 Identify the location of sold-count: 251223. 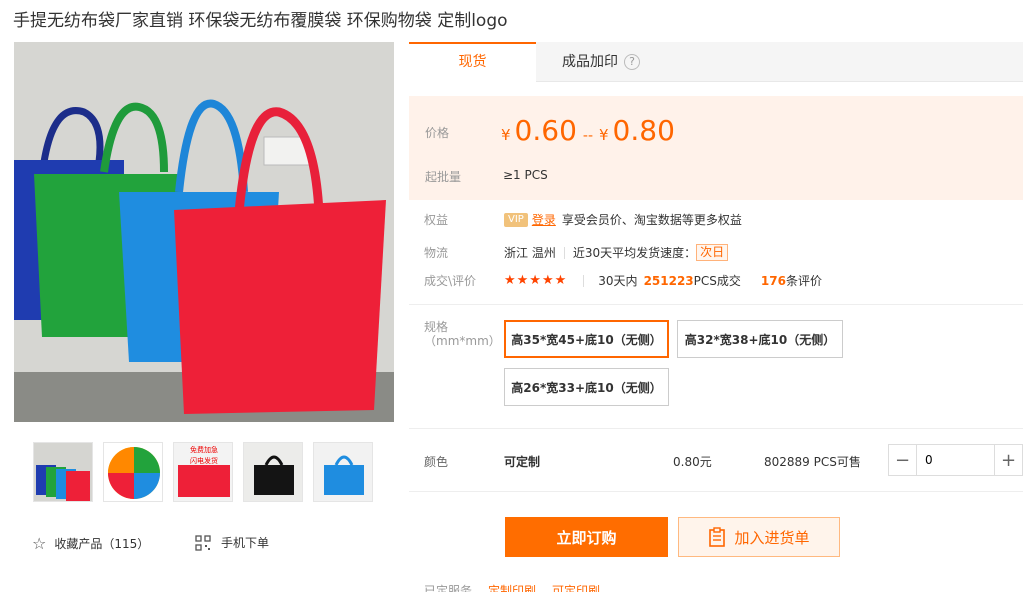
(669, 281).